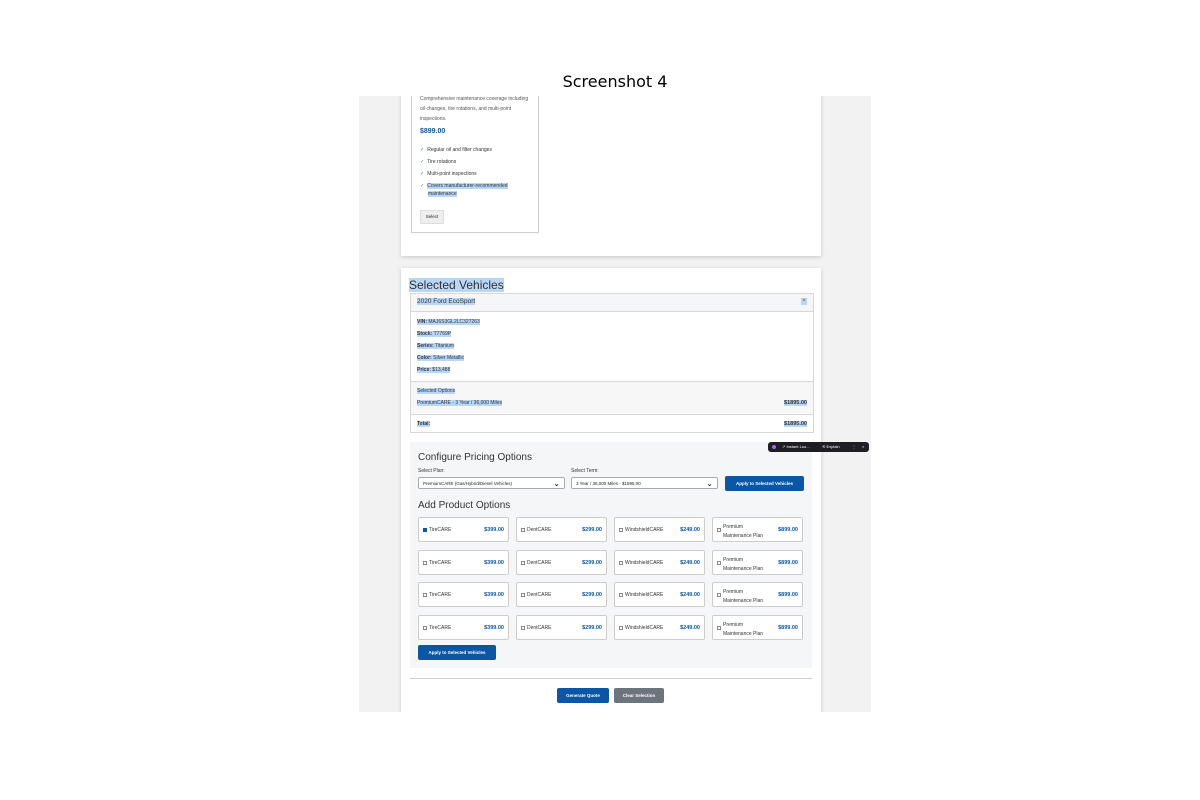  Describe the element at coordinates (456, 150) in the screenshot. I see `plan-feature: ✓ Regular oil and filter changes` at that location.